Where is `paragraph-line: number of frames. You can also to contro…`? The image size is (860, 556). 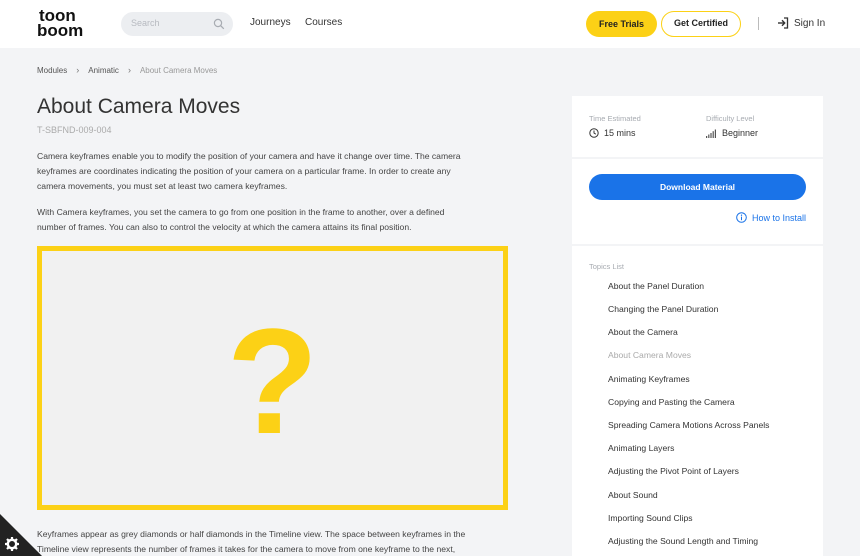
paragraph-line: number of frames. You can also to contro… is located at coordinates (224, 227).